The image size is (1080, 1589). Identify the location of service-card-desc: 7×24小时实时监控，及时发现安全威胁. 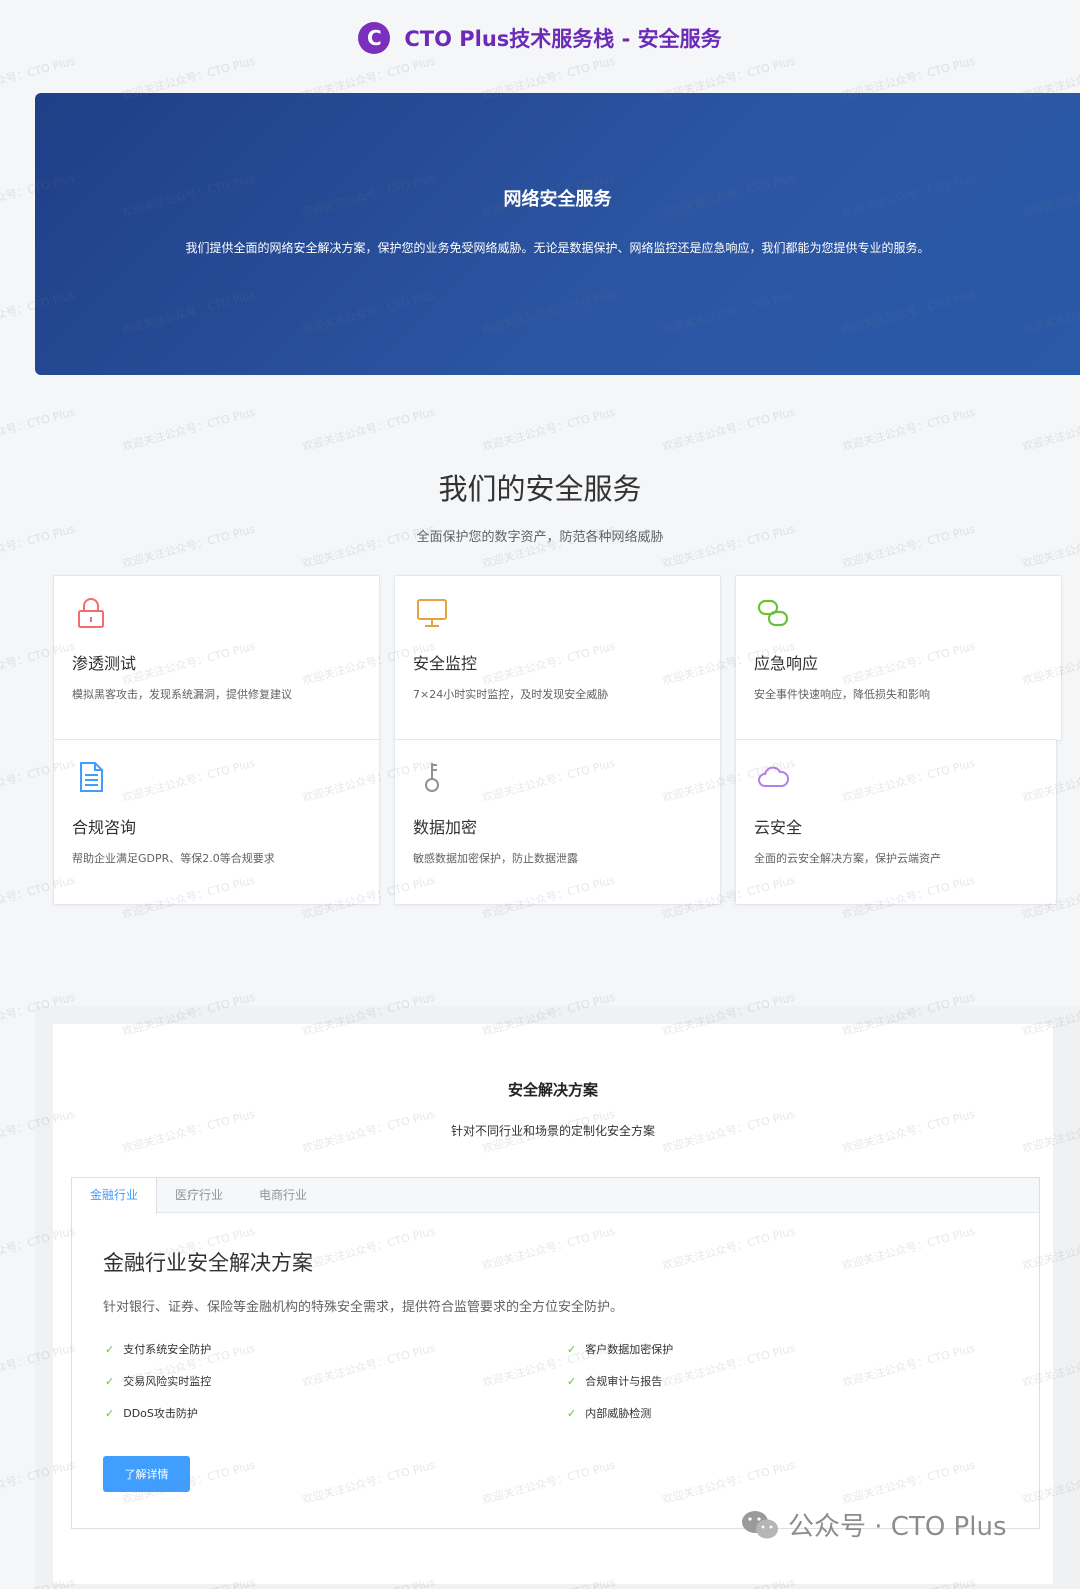
(511, 694).